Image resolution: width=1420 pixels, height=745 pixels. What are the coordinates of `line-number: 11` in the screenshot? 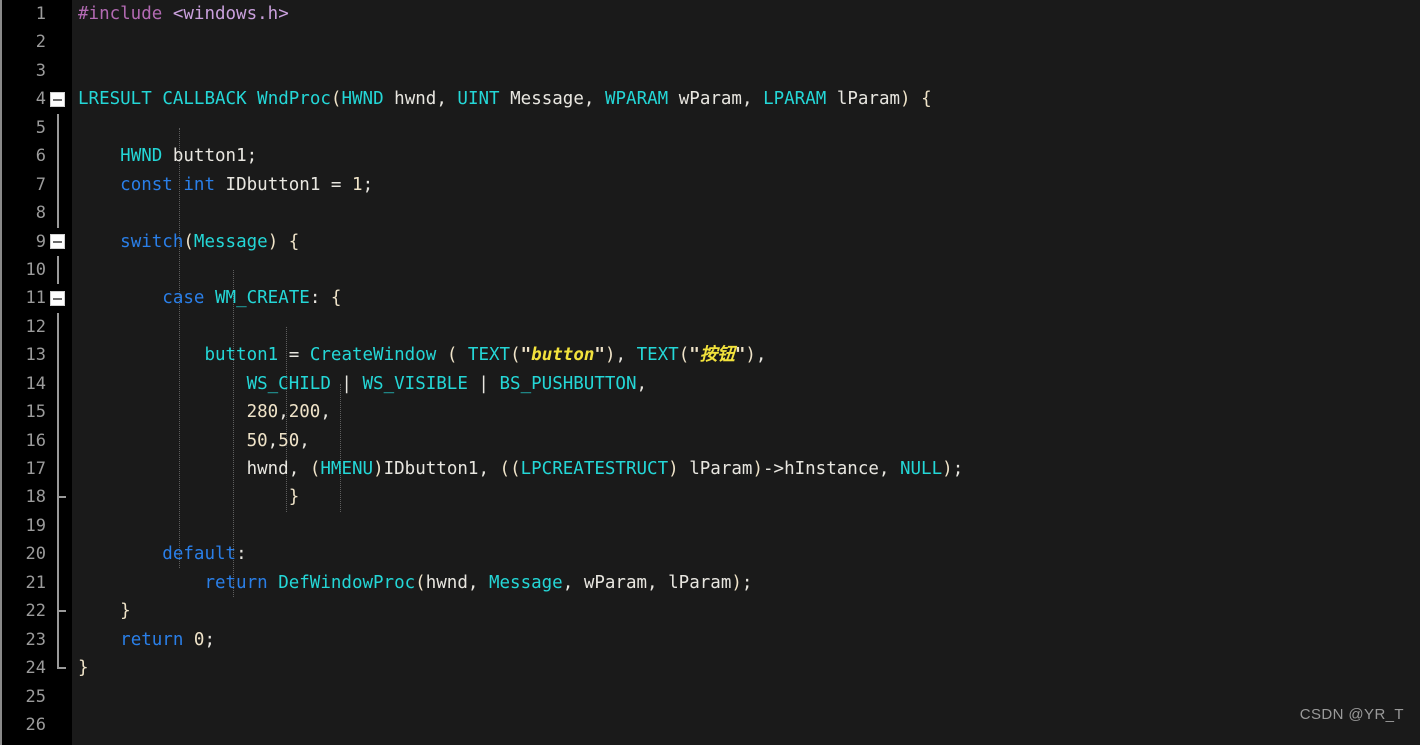 It's located at (35, 298).